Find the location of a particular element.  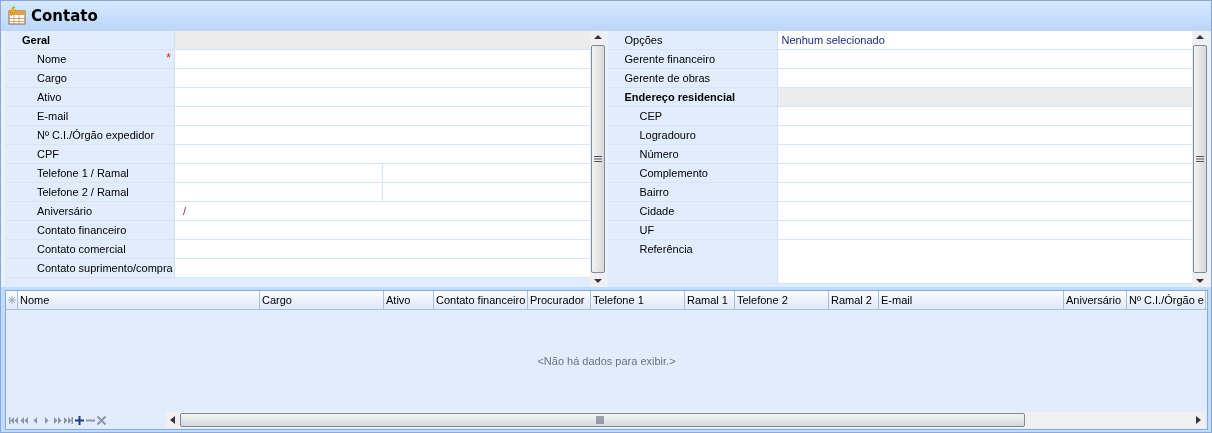

property-name: E-mail is located at coordinates (52, 116).